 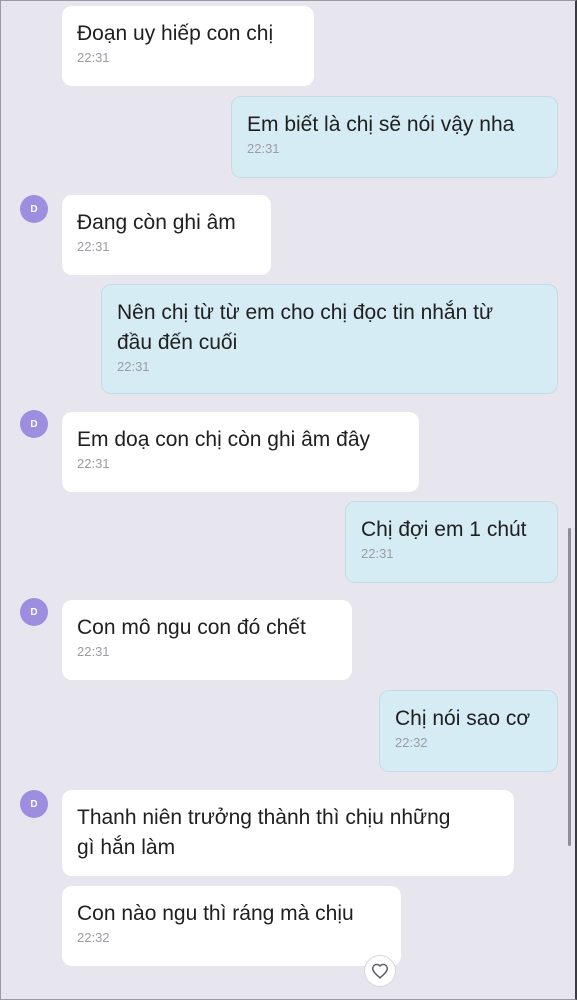 What do you see at coordinates (188, 46) in the screenshot?
I see `message-bubble-incoming: Đoạn uy hiếp con chị 22:31` at bounding box center [188, 46].